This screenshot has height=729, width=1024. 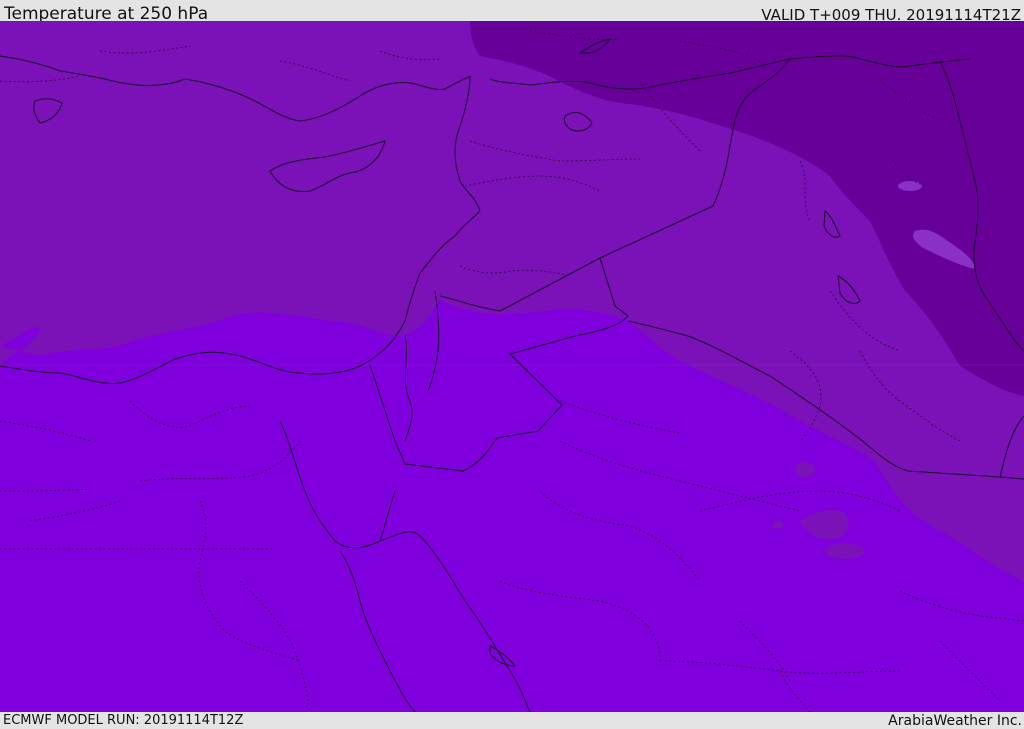 I want to click on credit-label: ArabiaWeather Inc., so click(x=955, y=721).